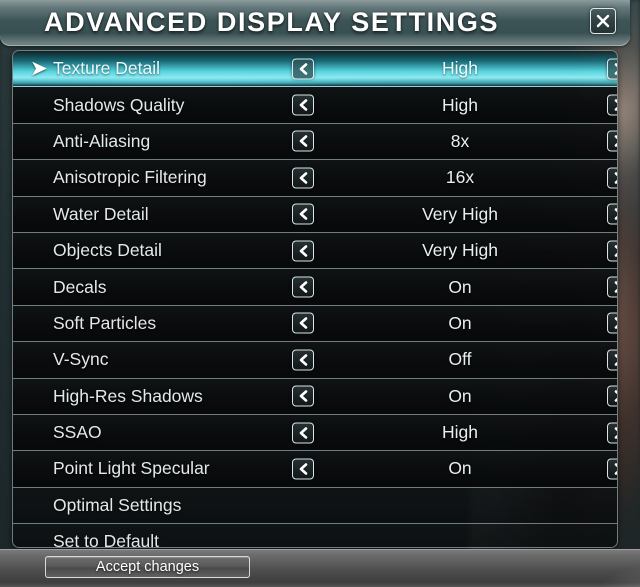 The image size is (640, 587). What do you see at coordinates (107, 250) in the screenshot?
I see `setting-label: Objects Detail` at bounding box center [107, 250].